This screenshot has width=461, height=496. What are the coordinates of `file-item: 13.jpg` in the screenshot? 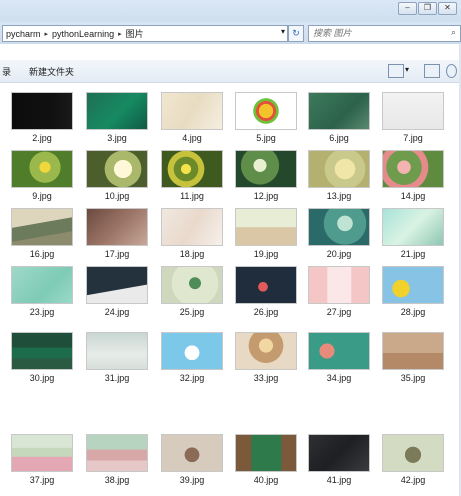 It's located at (339, 175).